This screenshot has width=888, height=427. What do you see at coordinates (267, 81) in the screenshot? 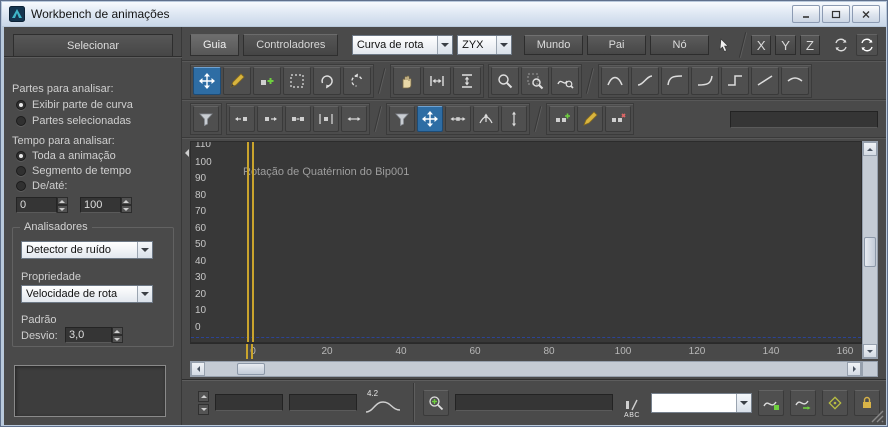
I see `add-keys-icon` at bounding box center [267, 81].